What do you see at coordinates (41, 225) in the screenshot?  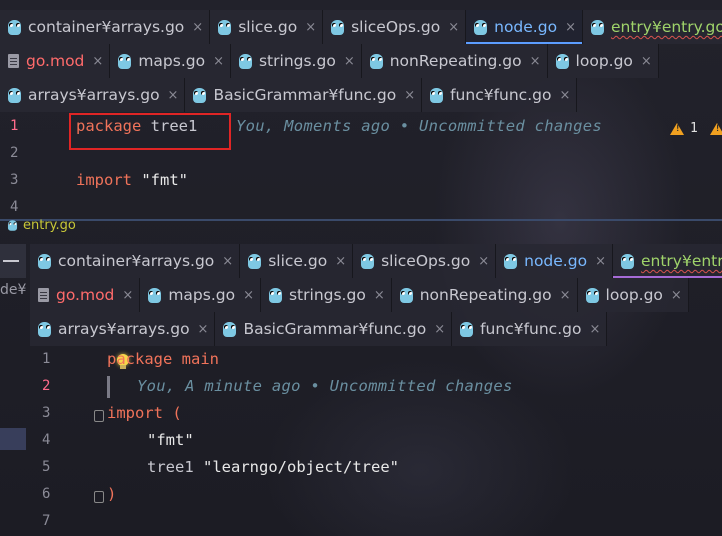 I see `split-file-label: entry.go` at bounding box center [41, 225].